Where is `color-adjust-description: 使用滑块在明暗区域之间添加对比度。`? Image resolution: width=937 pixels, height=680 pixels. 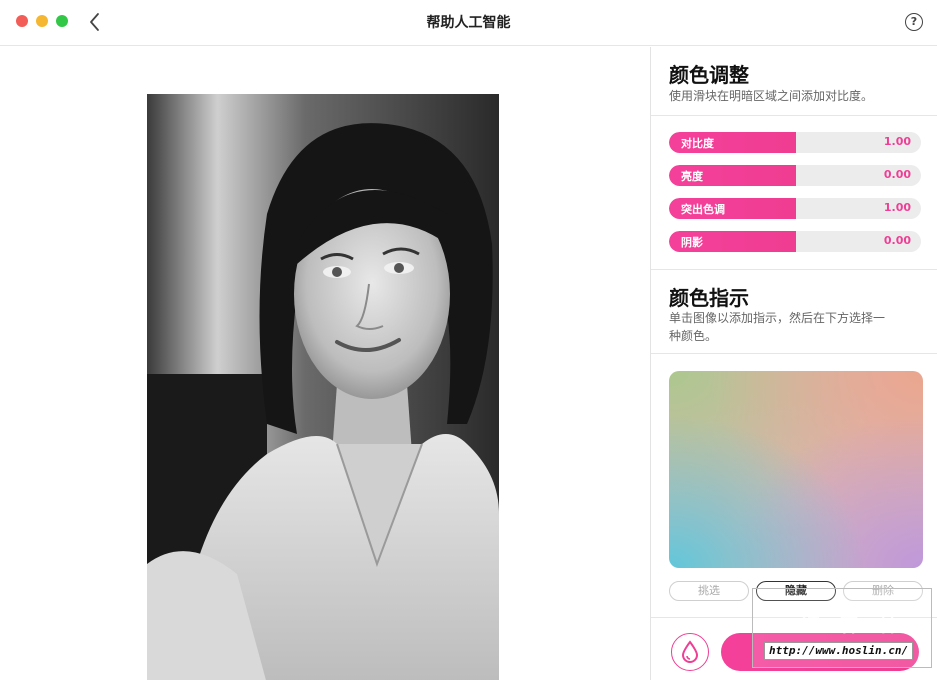
color-adjust-description: 使用滑块在明暗区域之间添加对比度。 is located at coordinates (771, 96).